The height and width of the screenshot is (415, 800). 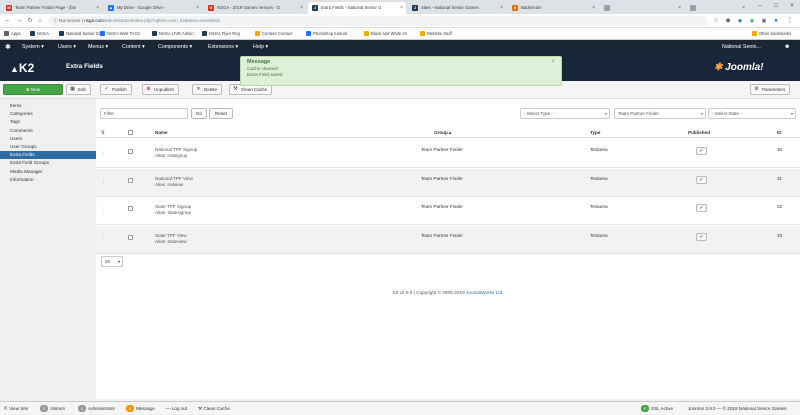 I want to click on bookmark-item: Other bookmarks, so click(x=771, y=34).